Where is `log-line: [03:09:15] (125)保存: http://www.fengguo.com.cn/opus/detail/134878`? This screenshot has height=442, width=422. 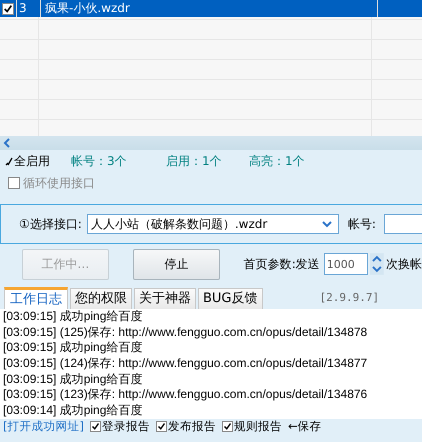 log-line: [03:09:15] (125)保存: http://www.fengguo.com.cn/opus/detail/134878 is located at coordinates (185, 332).